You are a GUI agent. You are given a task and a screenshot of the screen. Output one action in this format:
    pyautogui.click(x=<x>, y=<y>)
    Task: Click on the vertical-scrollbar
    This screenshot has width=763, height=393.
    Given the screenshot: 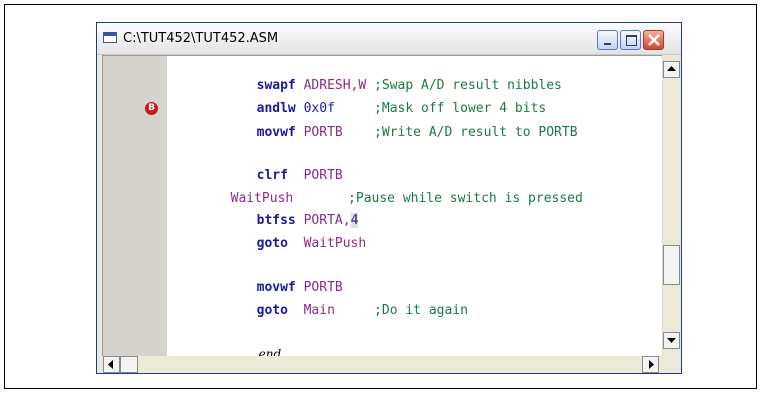 What is the action you would take?
    pyautogui.click(x=671, y=205)
    